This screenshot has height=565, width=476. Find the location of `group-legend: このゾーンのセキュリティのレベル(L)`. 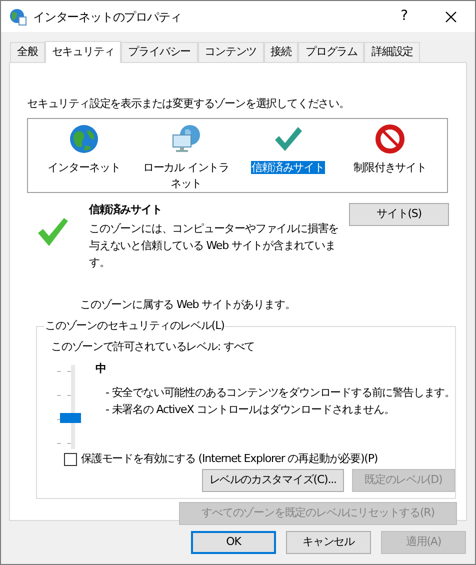

group-legend: このゾーンのセキュリティのレベル(L) is located at coordinates (135, 326).